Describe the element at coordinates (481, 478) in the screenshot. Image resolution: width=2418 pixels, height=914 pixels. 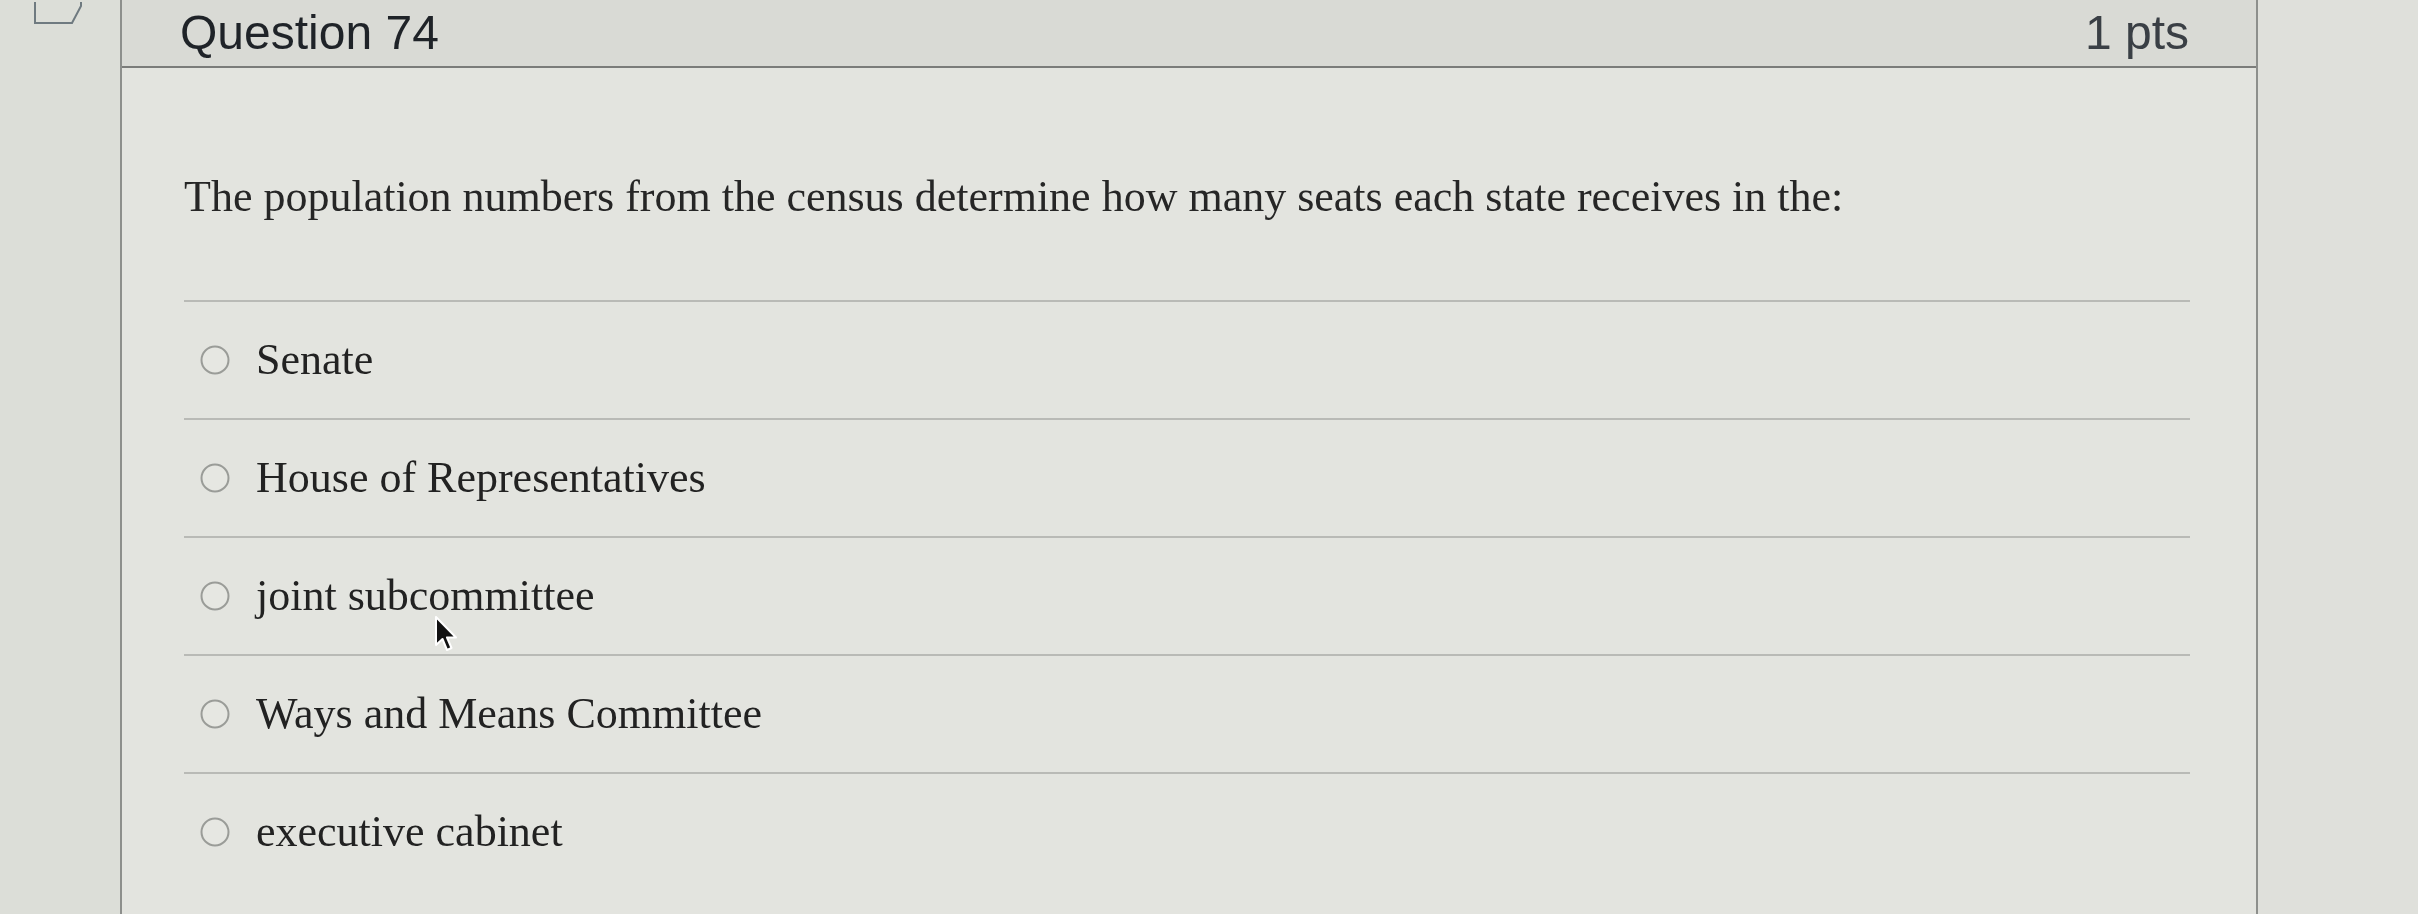
I see `answer-option-label: House of Representatives` at that location.